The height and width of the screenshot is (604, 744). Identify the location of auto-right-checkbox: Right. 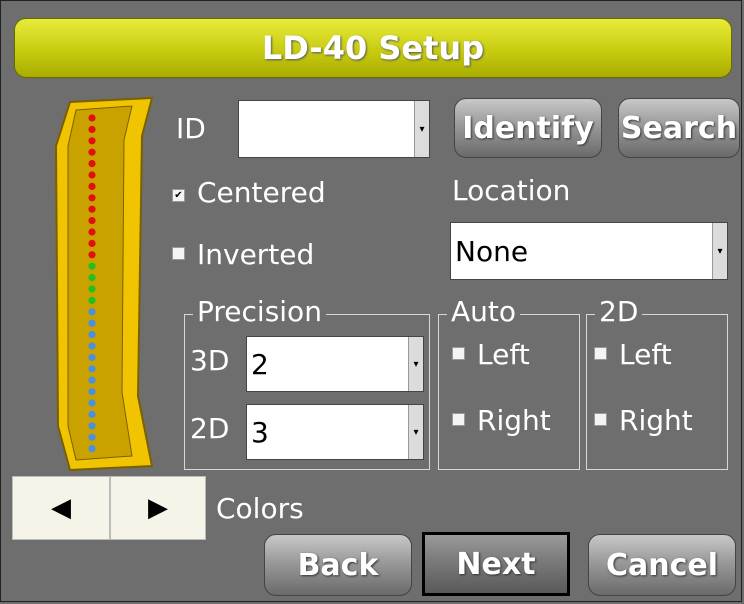
(501, 420).